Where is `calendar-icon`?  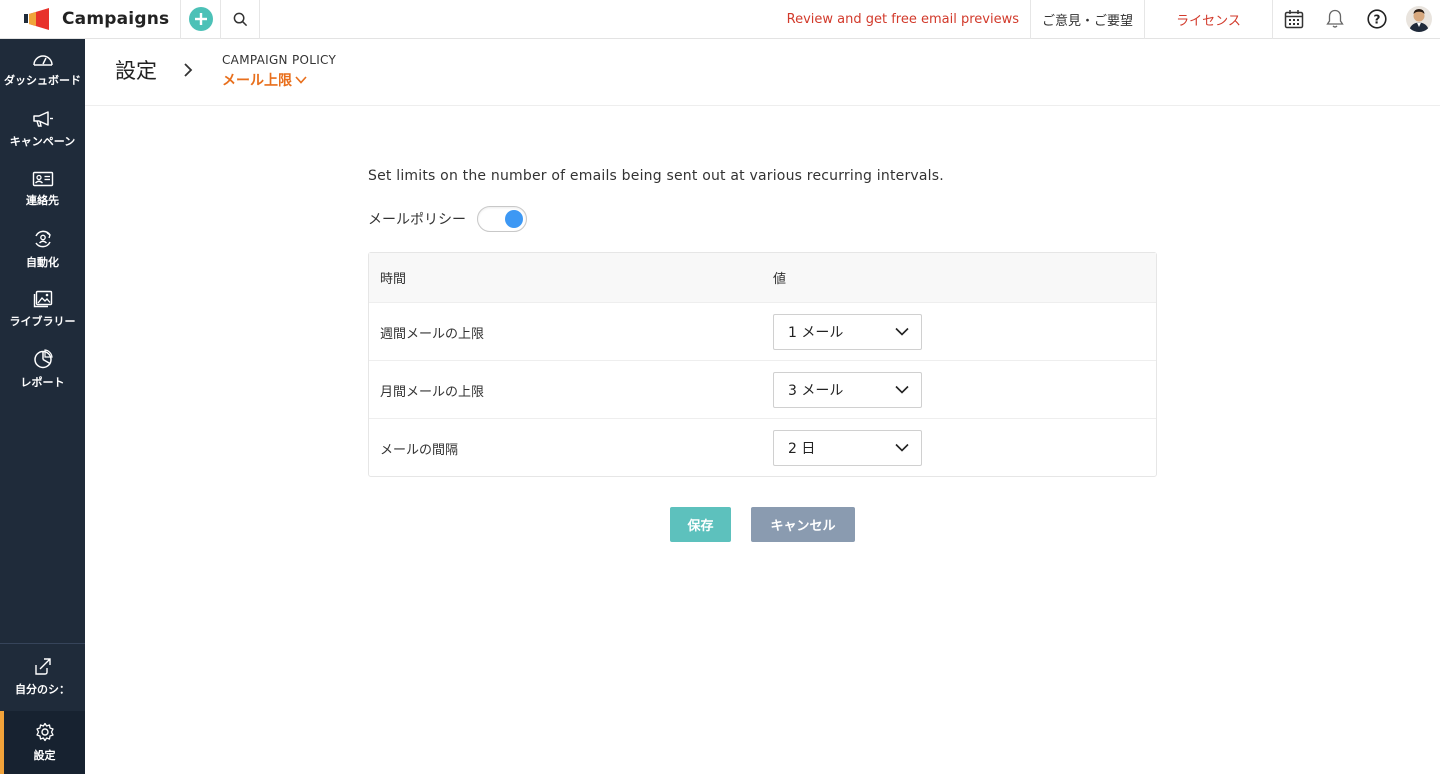 calendar-icon is located at coordinates (1293, 19).